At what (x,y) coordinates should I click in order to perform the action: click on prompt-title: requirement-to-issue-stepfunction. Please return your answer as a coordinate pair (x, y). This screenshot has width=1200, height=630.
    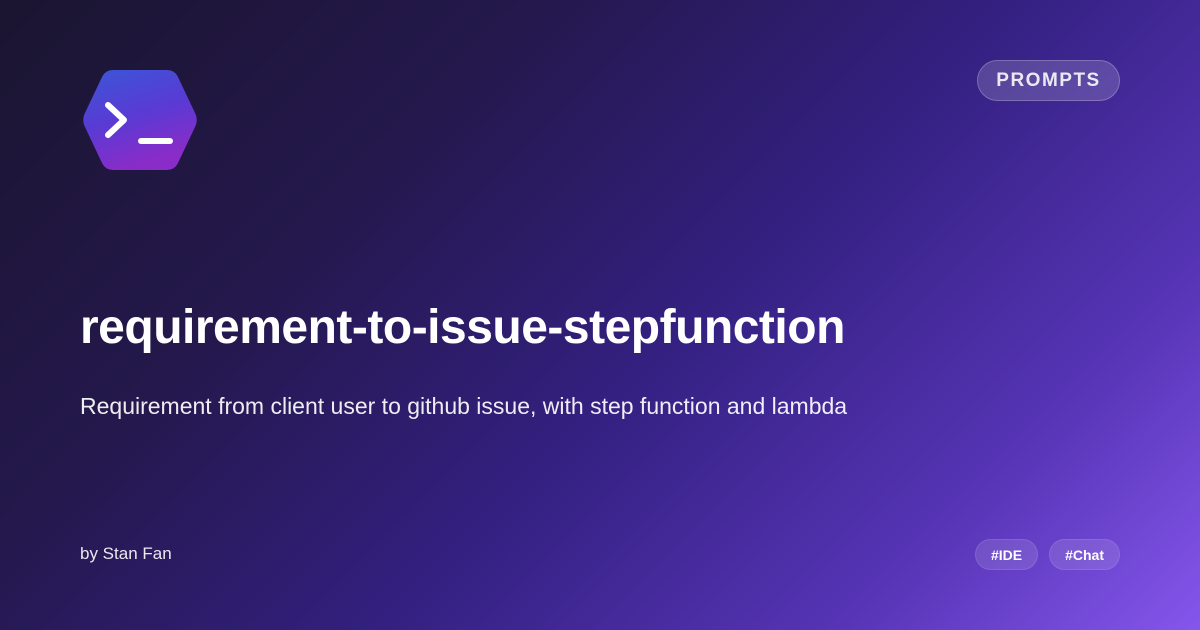
    Looking at the image, I should click on (462, 327).